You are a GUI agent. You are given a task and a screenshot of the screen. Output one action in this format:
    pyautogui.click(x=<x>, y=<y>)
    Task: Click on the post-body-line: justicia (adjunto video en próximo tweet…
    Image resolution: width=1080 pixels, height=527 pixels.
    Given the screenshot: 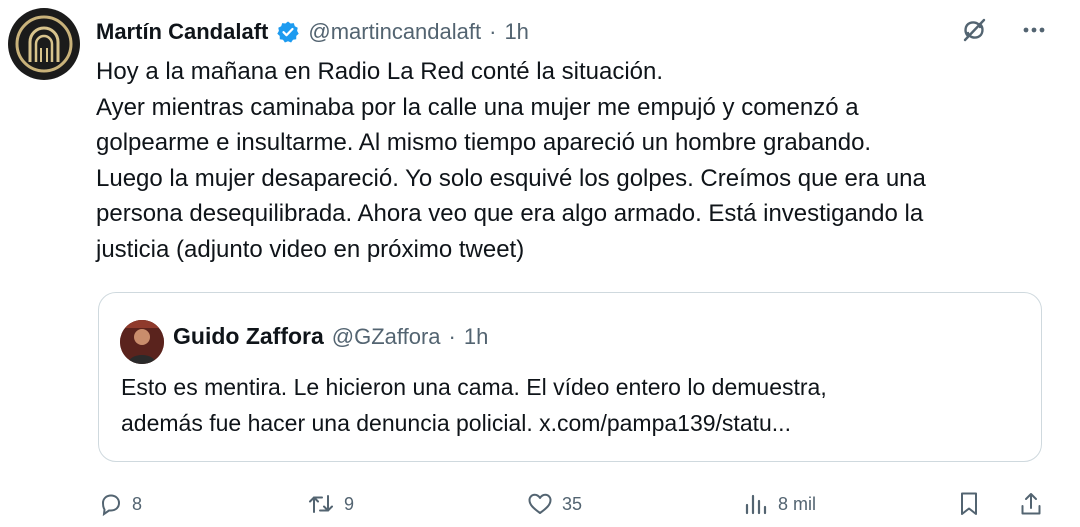 What is the action you would take?
    pyautogui.click(x=310, y=249)
    